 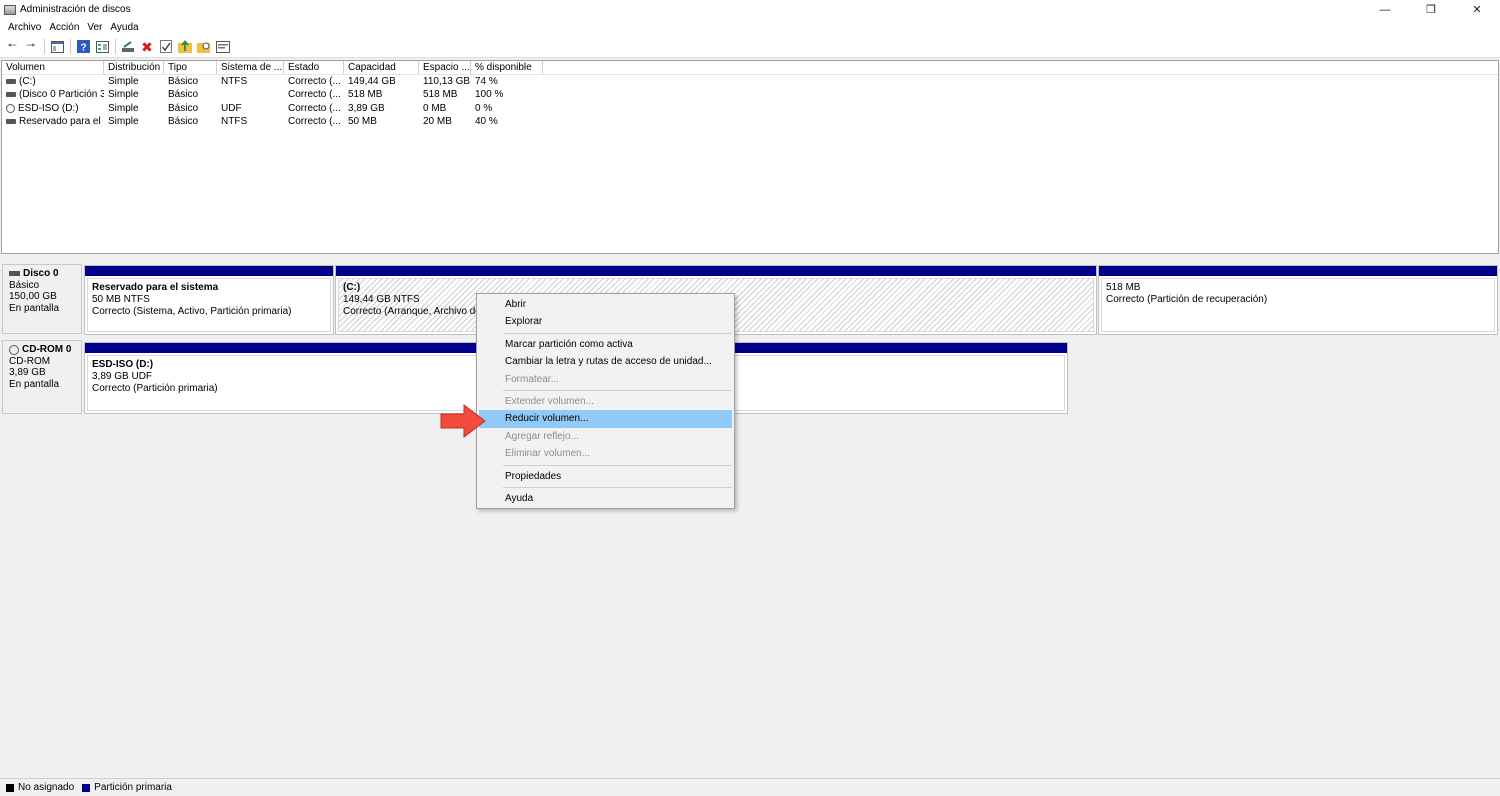 I want to click on disk-name-text: Disco 0, so click(x=41, y=273).